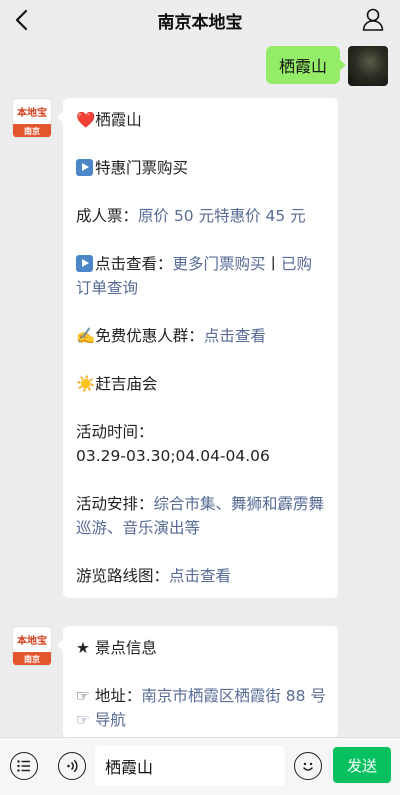 Image resolution: width=400 pixels, height=795 pixels. Describe the element at coordinates (235, 336) in the screenshot. I see `free-group-link: 点击查看` at that location.